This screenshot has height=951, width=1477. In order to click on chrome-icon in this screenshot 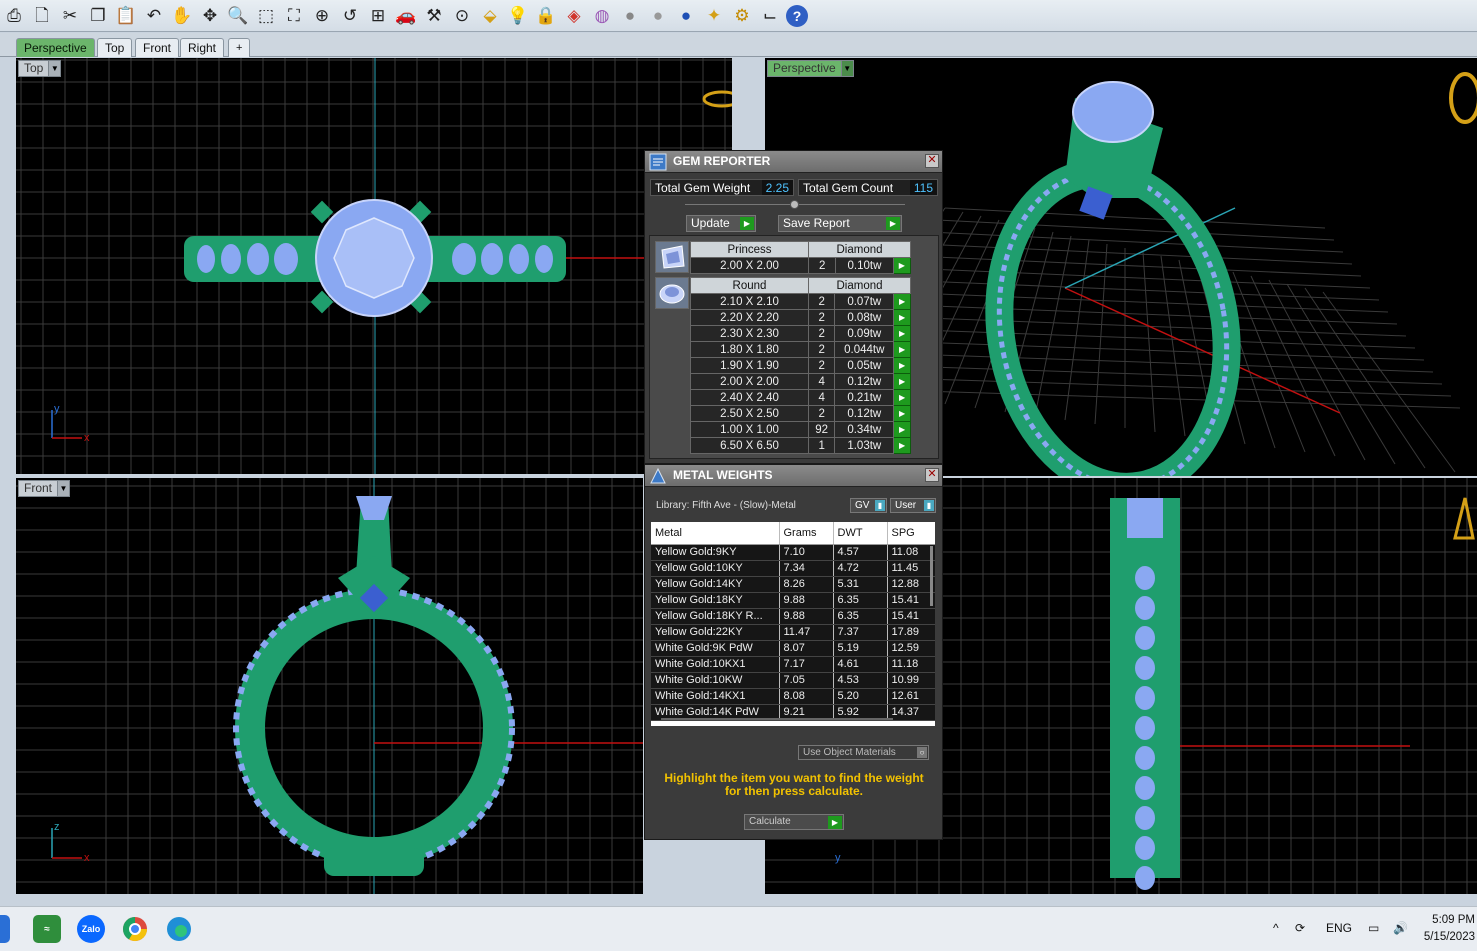, I will do `click(135, 929)`.